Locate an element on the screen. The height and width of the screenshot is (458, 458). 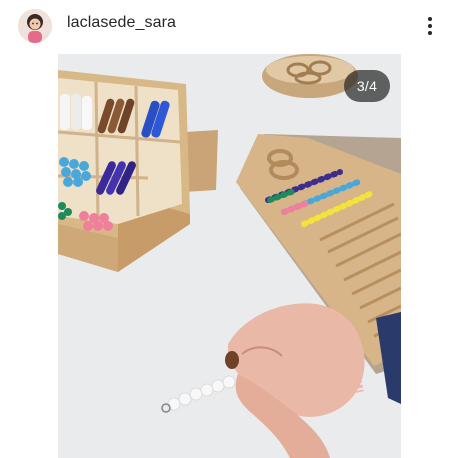
more-options-button is located at coordinates (430, 26).